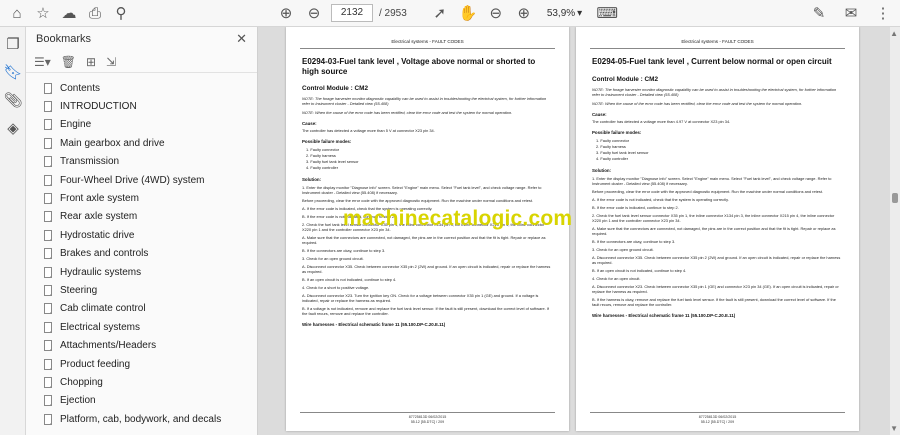 The height and width of the screenshot is (435, 900). What do you see at coordinates (111, 62) in the screenshot?
I see `expand-bookmark-icon: ⇲` at bounding box center [111, 62].